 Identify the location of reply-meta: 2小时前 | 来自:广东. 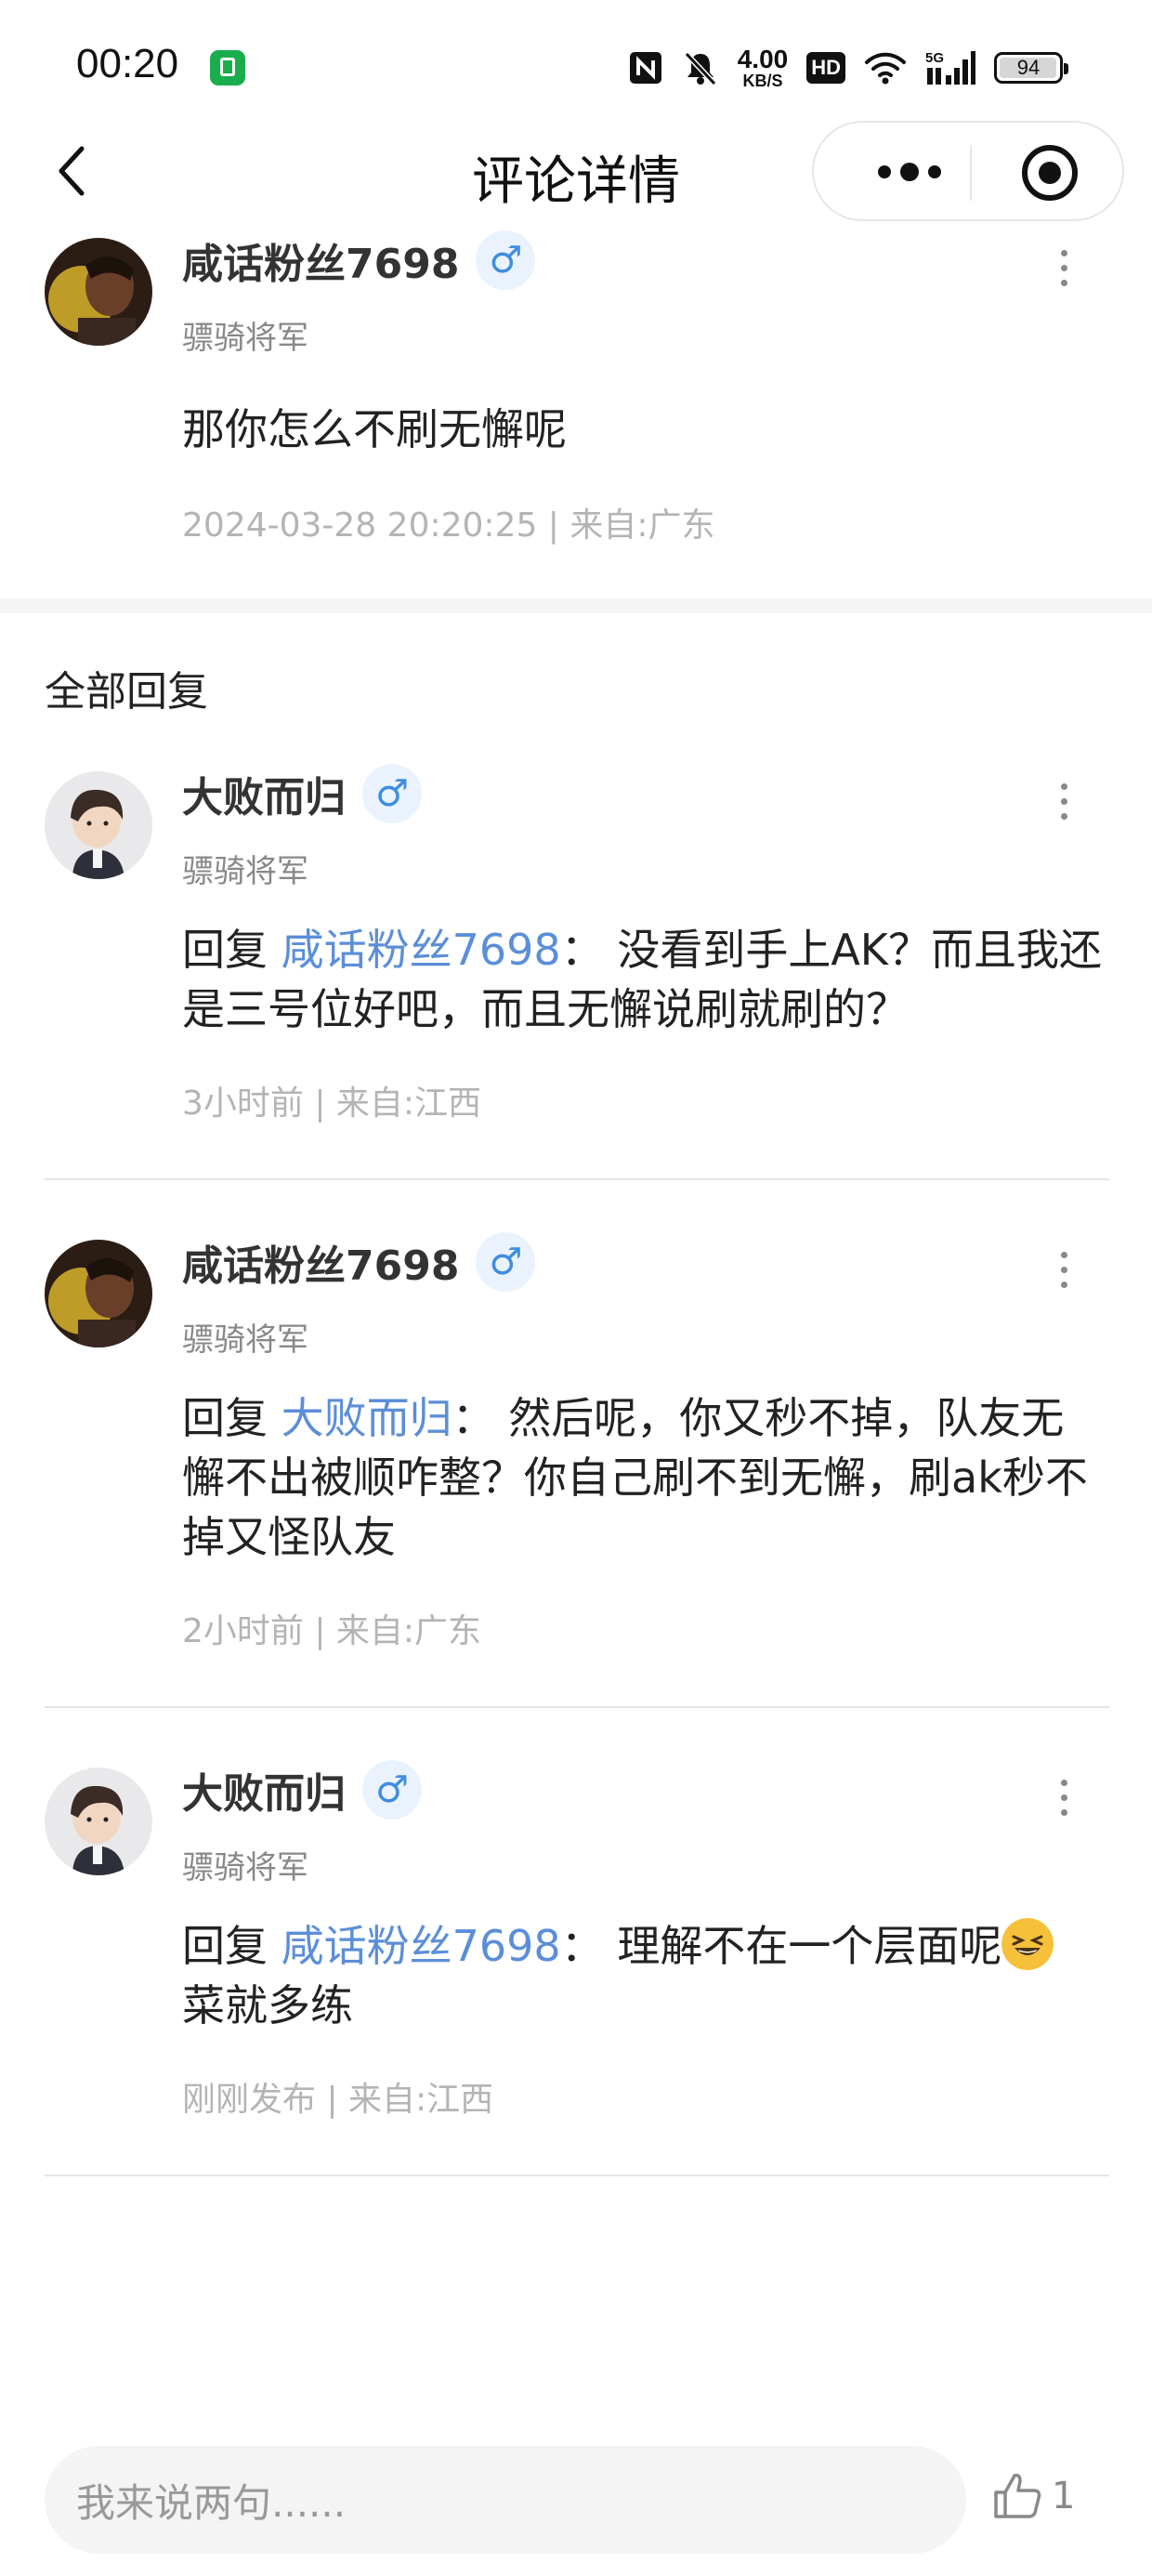
(332, 1631).